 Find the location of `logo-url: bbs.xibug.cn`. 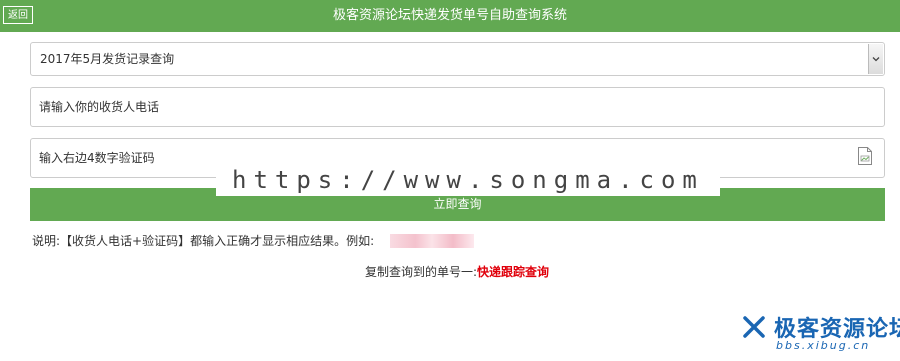

logo-url: bbs.xibug.cn is located at coordinates (823, 345).